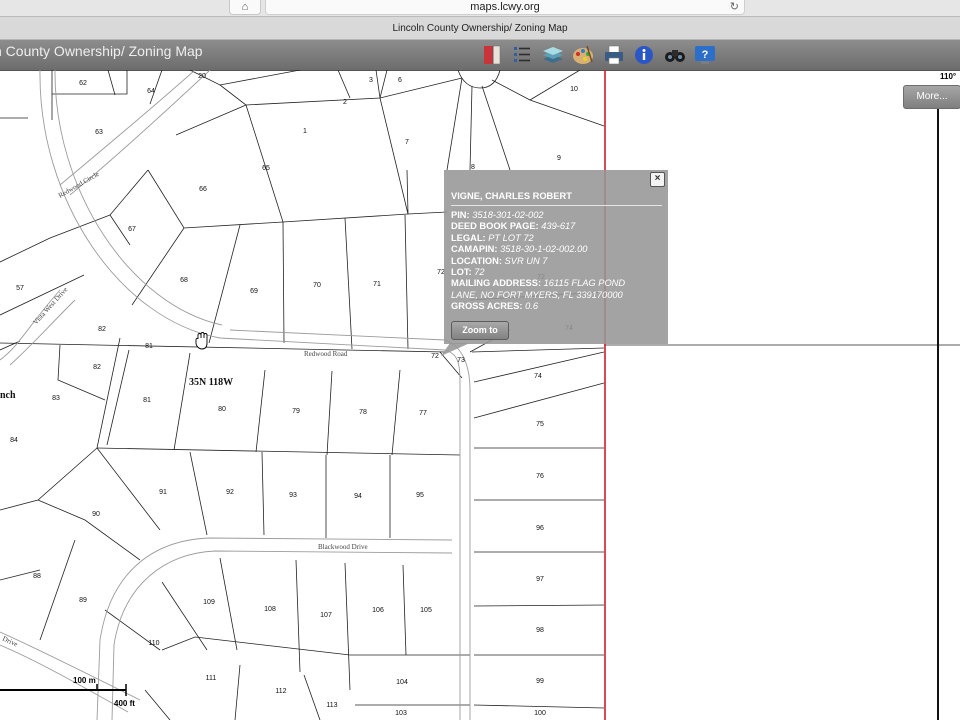 This screenshot has height=720, width=960. I want to click on reload-icon: ↻, so click(734, 7).